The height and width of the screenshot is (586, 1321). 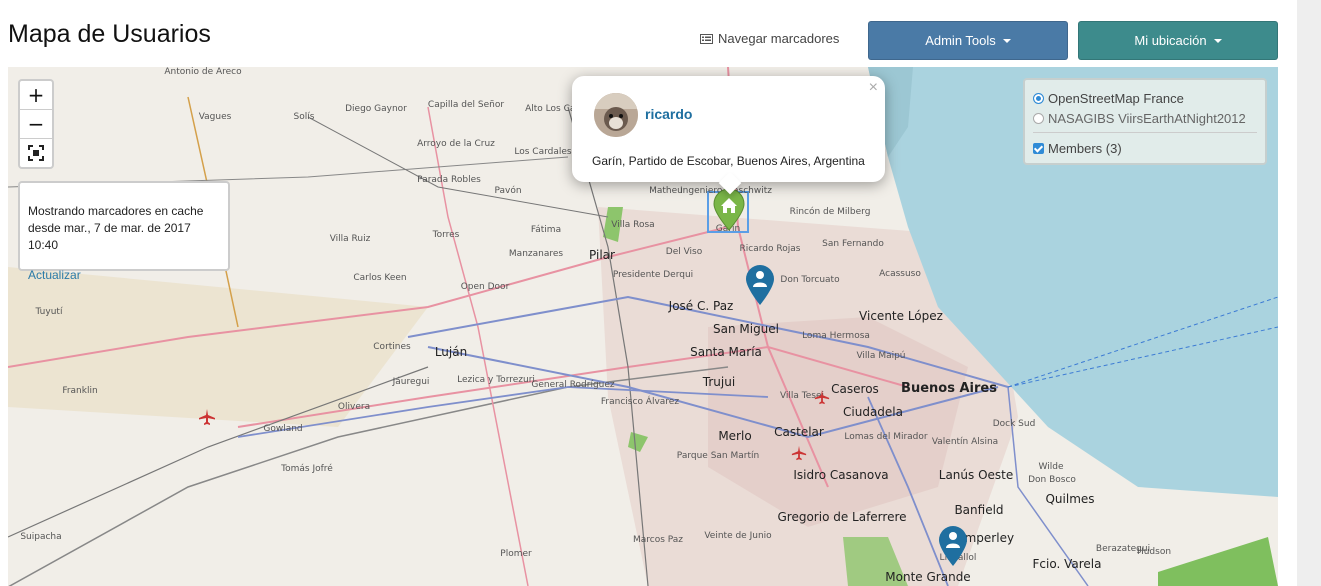 What do you see at coordinates (446, 235) in the screenshot?
I see `map-label: Torres` at bounding box center [446, 235].